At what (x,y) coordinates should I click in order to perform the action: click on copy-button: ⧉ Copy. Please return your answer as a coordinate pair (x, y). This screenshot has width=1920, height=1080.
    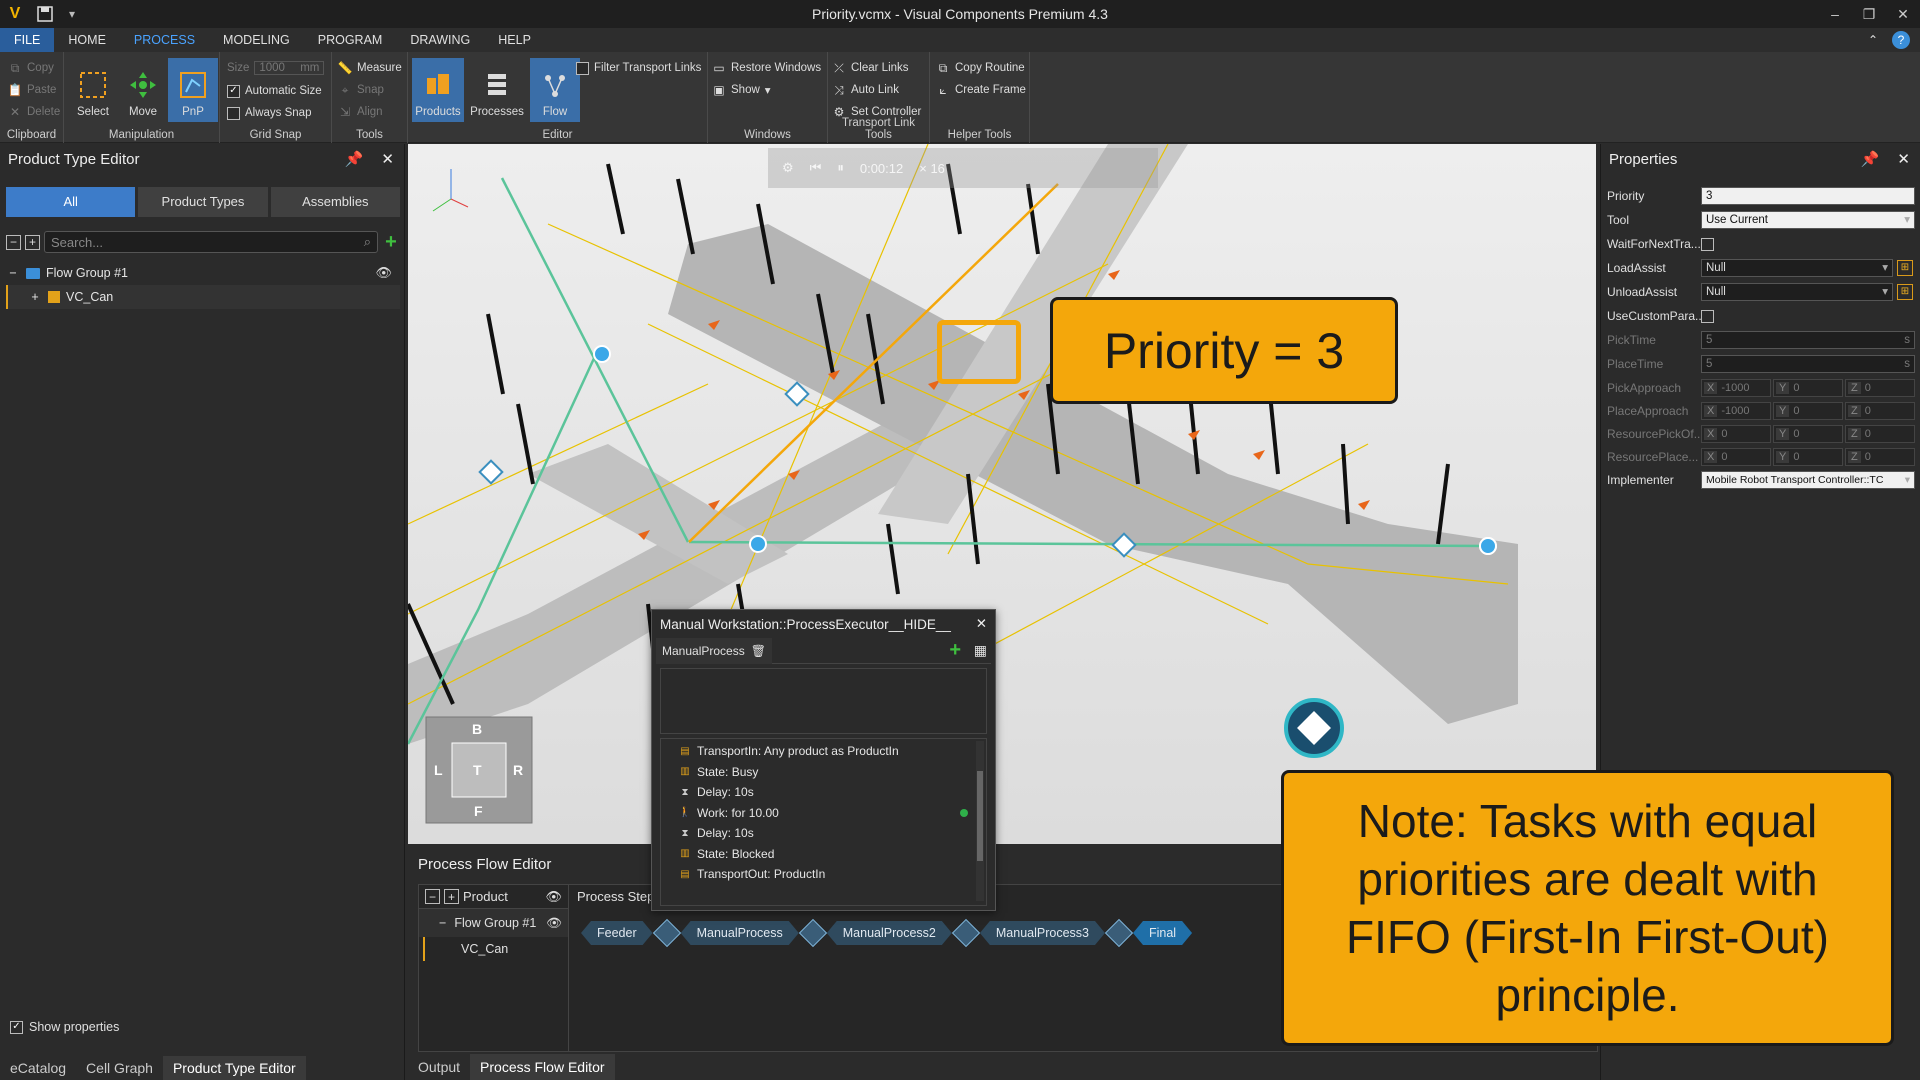
    Looking at the image, I should click on (31, 68).